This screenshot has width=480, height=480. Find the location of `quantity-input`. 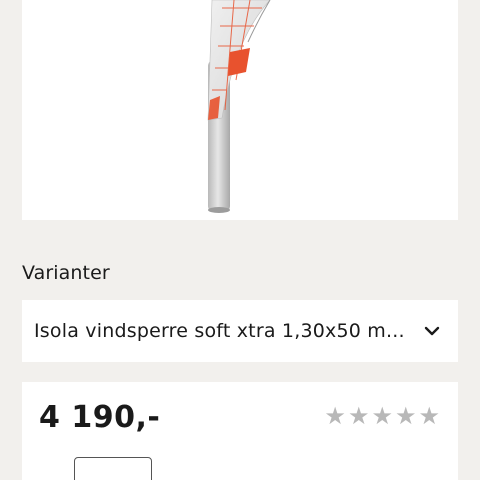

quantity-input is located at coordinates (113, 468).